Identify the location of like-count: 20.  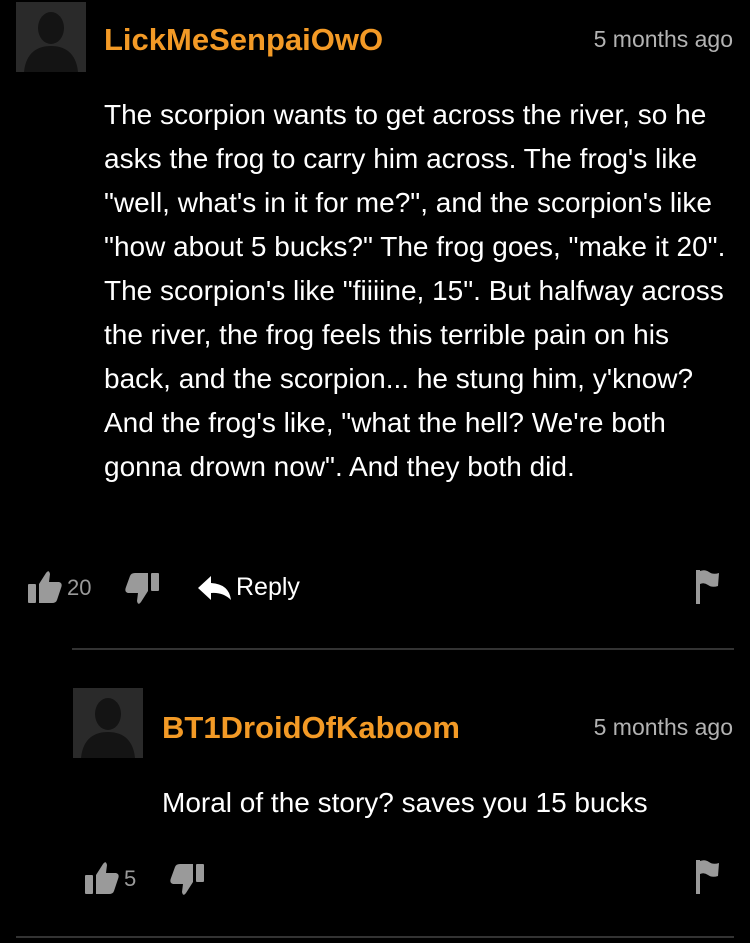
(79, 587).